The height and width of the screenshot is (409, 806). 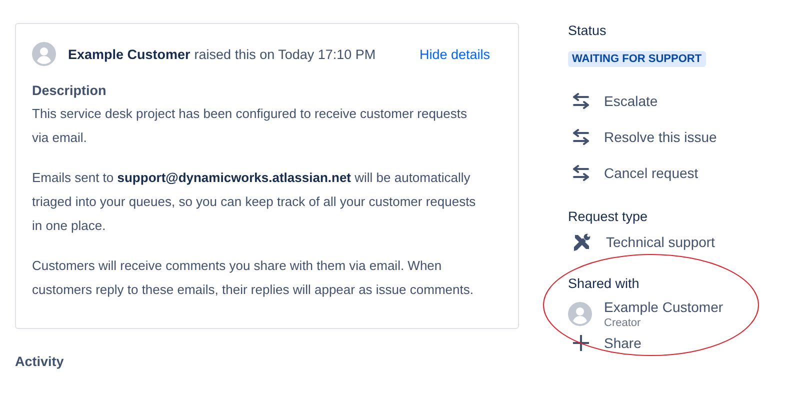 What do you see at coordinates (40, 361) in the screenshot?
I see `activity-heading: Activity` at bounding box center [40, 361].